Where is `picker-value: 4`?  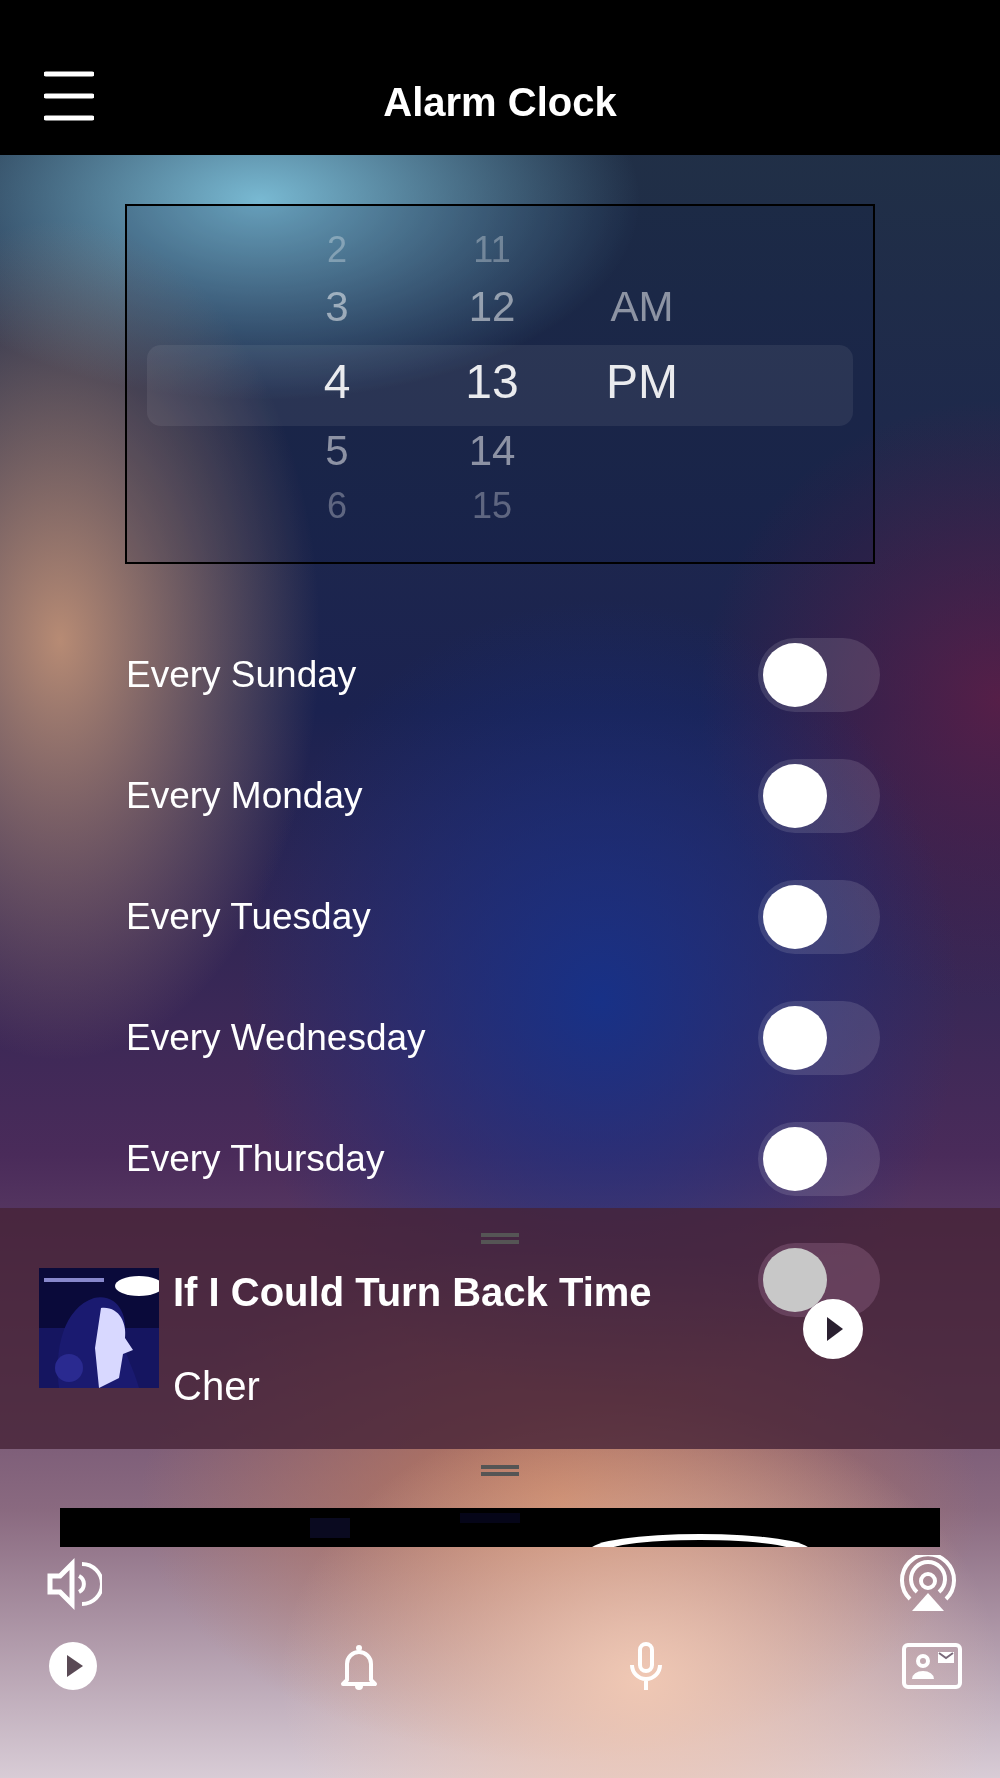 picker-value: 4 is located at coordinates (337, 382).